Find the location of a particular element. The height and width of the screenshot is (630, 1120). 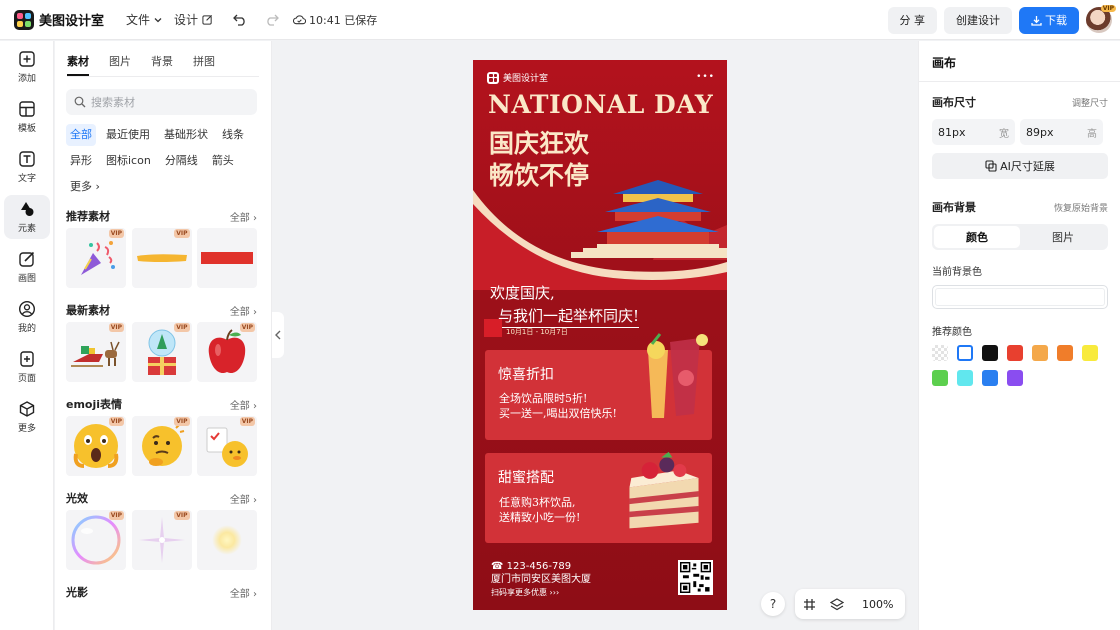

see-all-label: 全部 is located at coordinates (239, 406).